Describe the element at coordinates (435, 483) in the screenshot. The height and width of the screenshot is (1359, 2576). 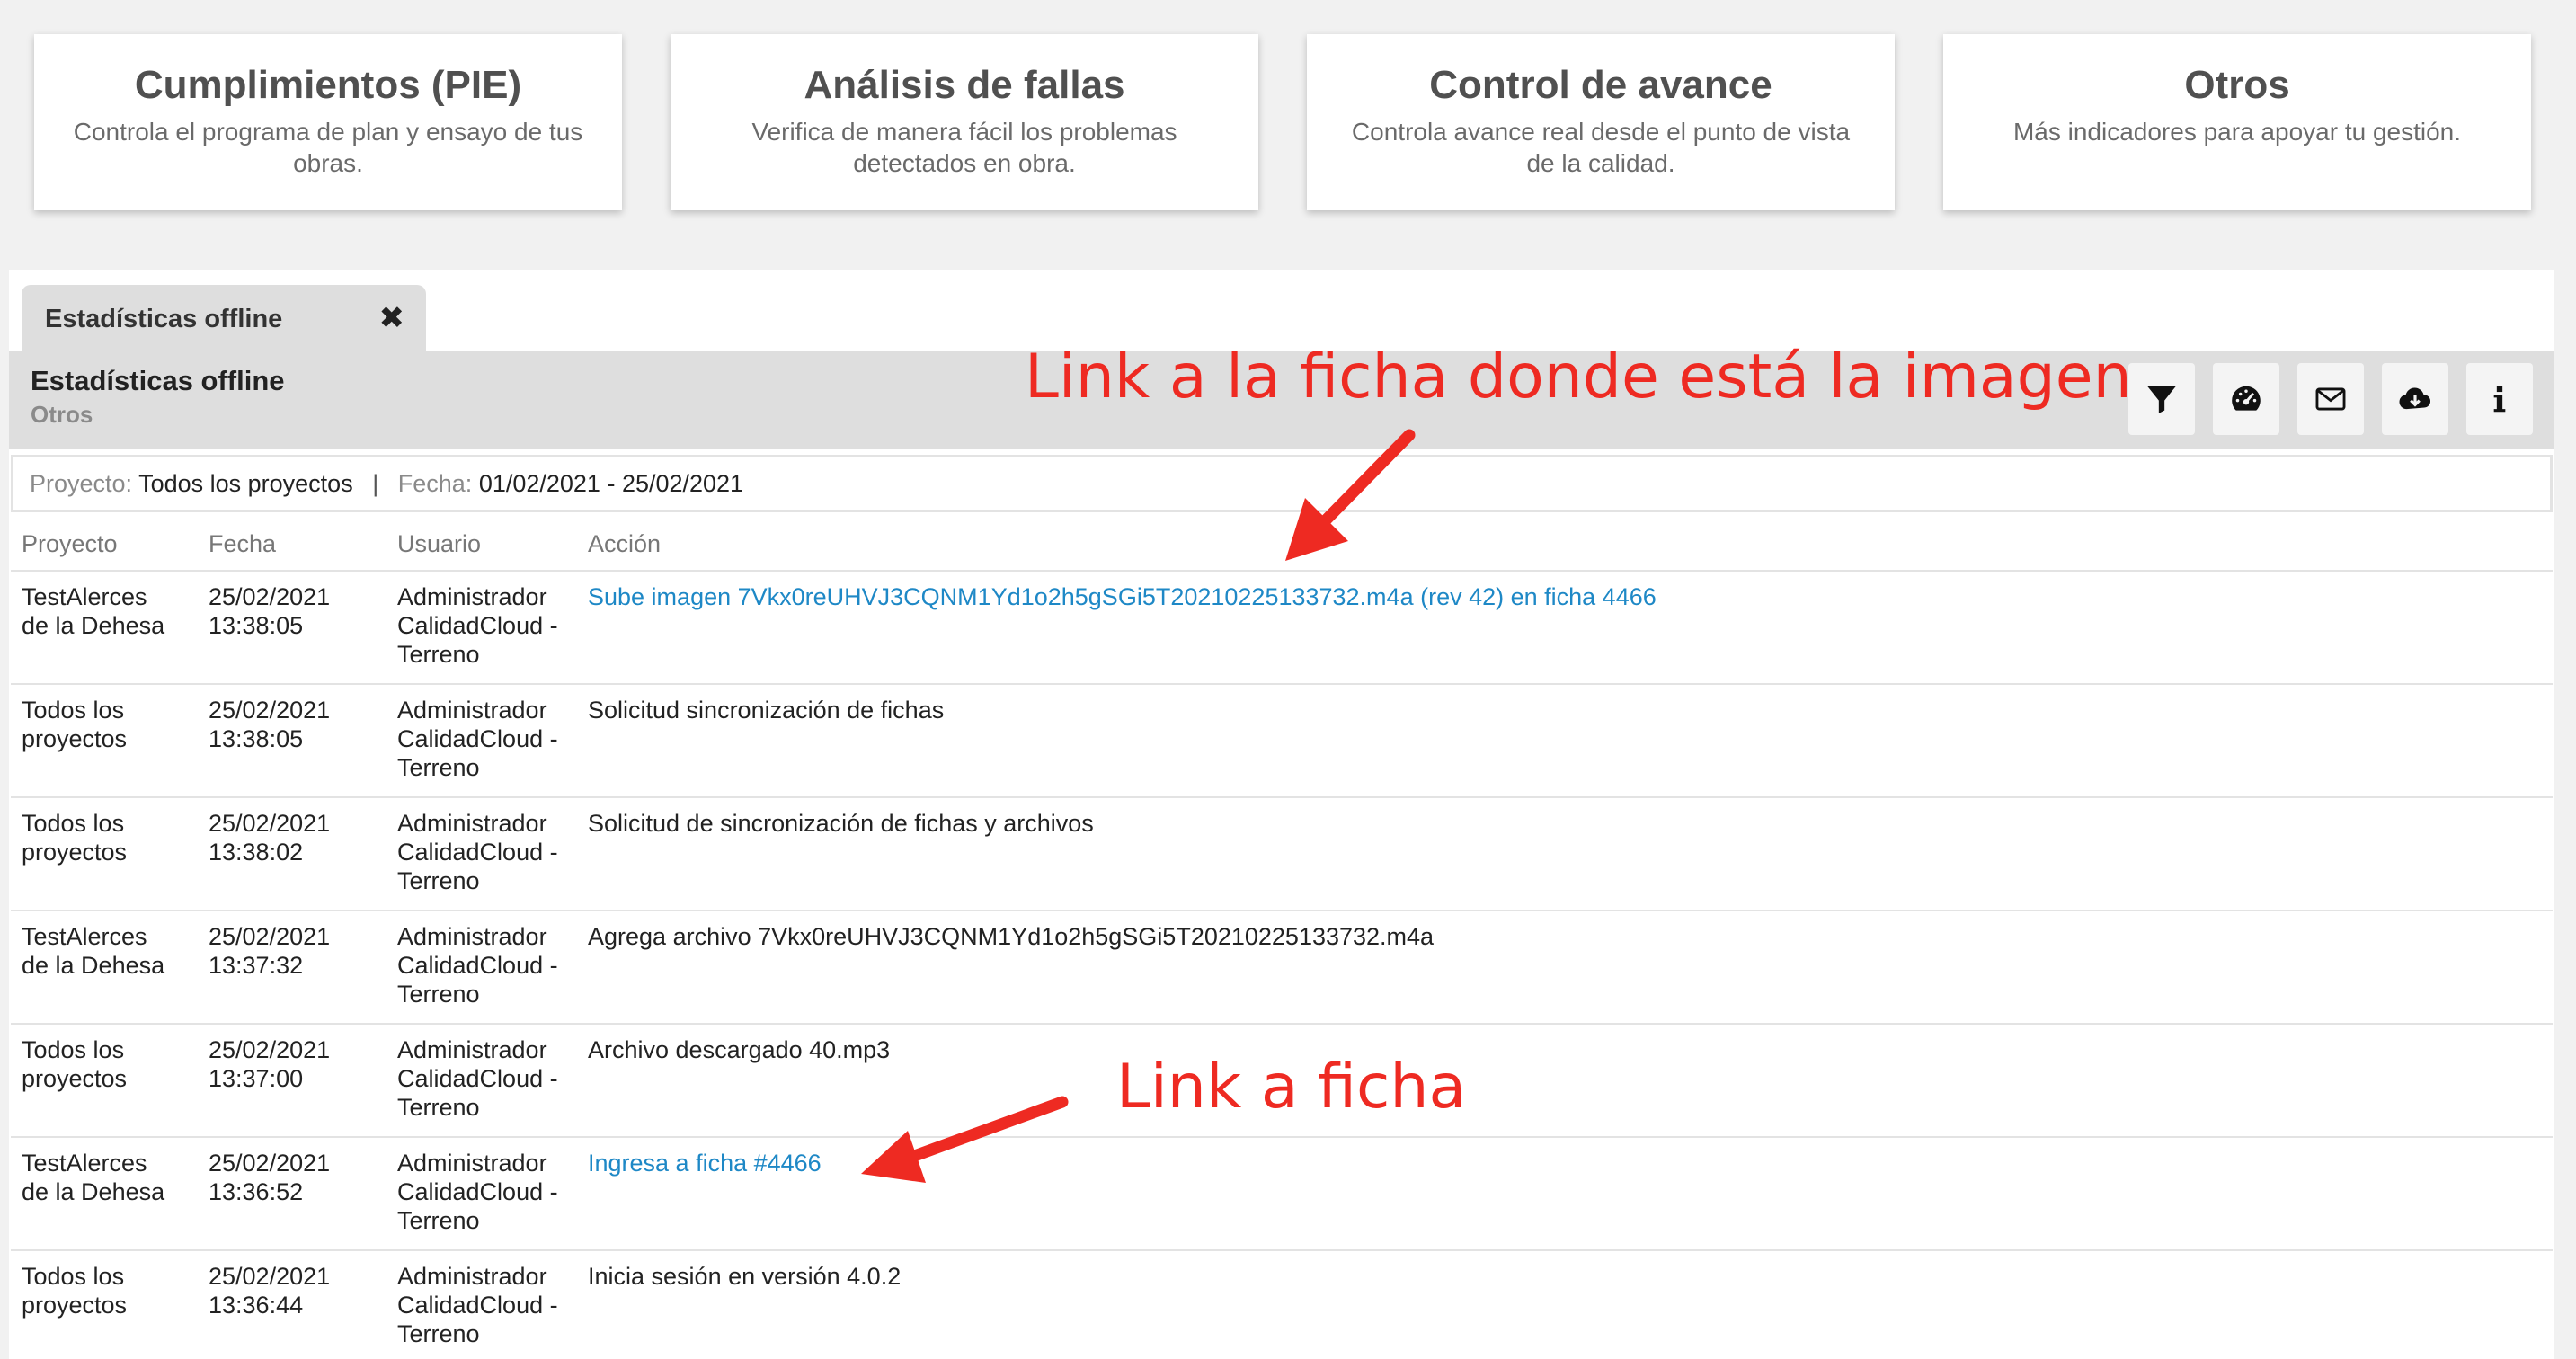
I see `date-filter-label: Fecha:` at that location.